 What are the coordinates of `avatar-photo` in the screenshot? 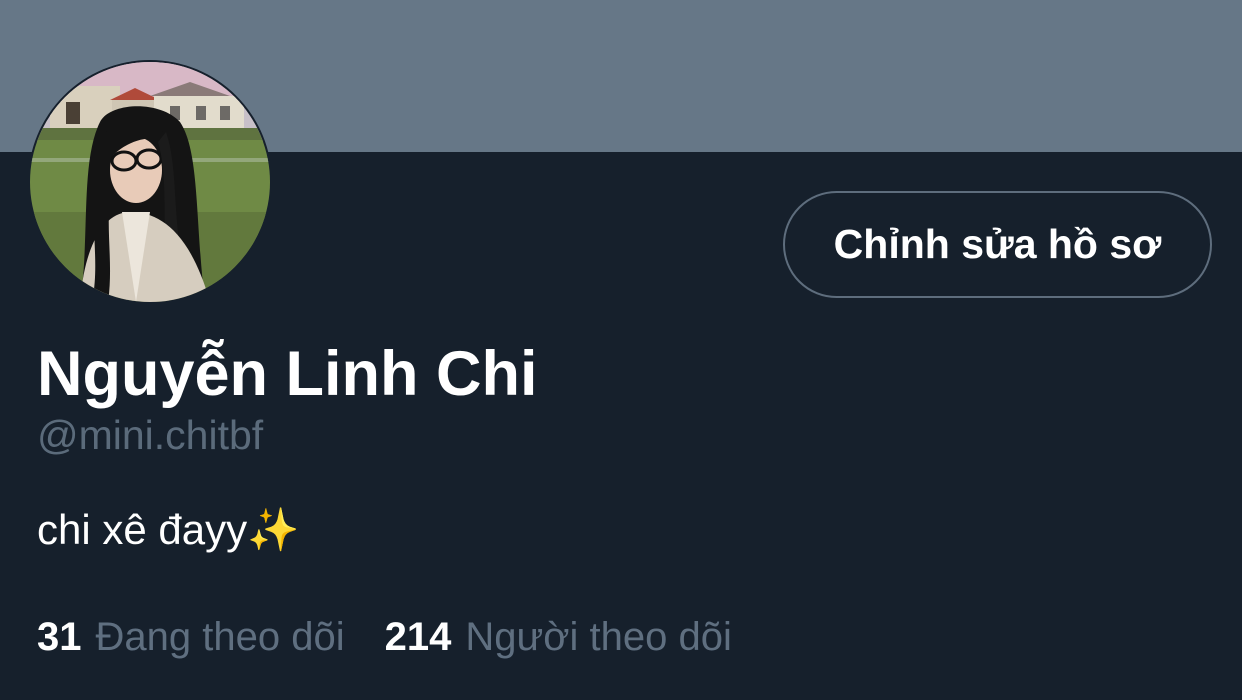 It's located at (150, 182).